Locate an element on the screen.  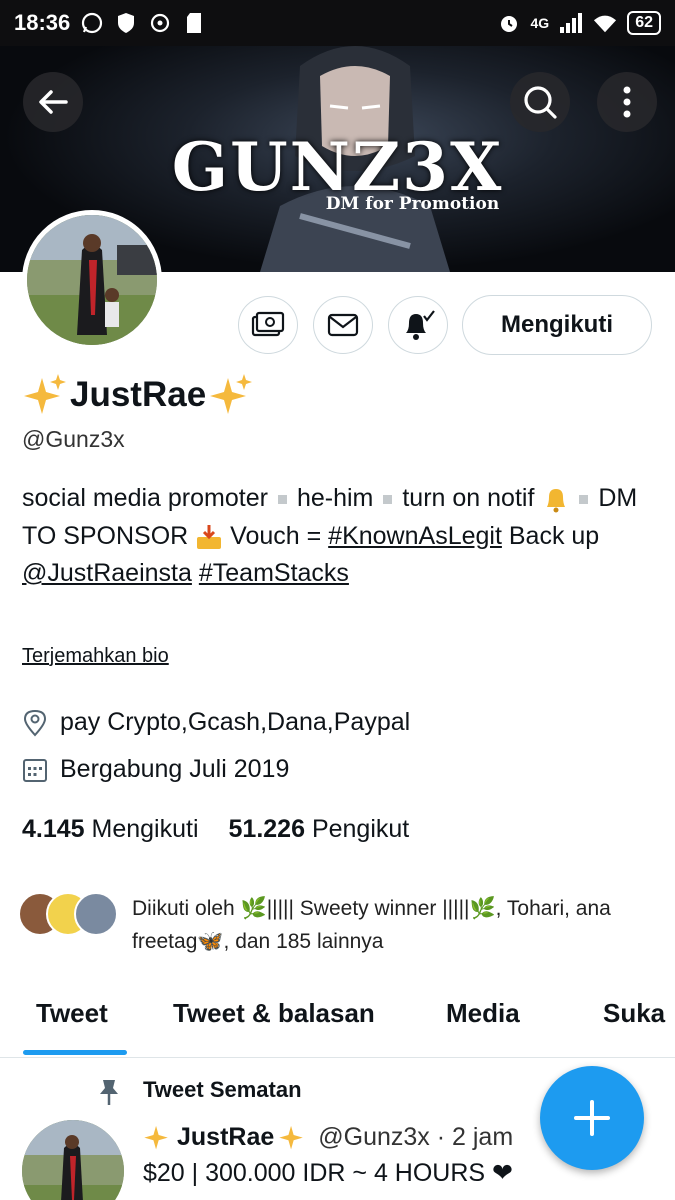
tab-likes: Suka is located at coordinates (634, 1013).